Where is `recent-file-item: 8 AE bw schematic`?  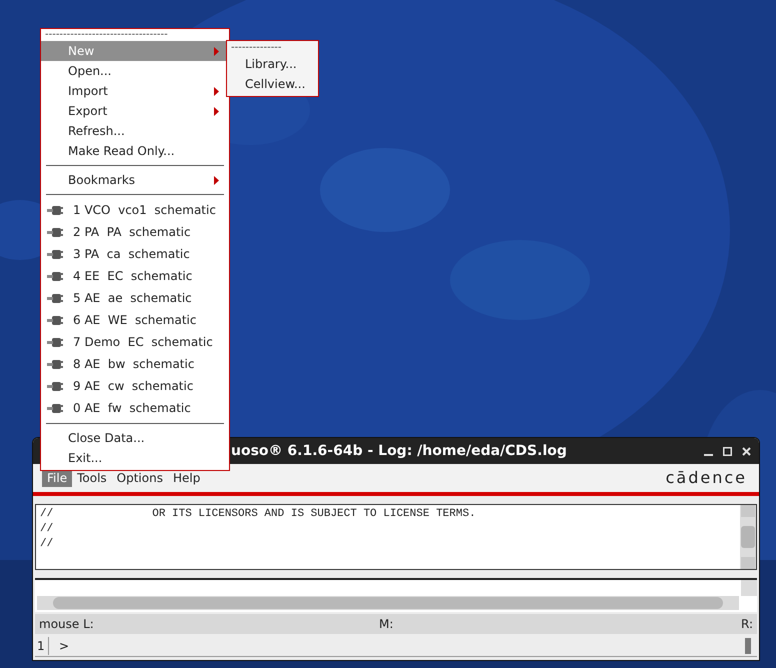
recent-file-item: 8 AE bw schematic is located at coordinates (135, 364).